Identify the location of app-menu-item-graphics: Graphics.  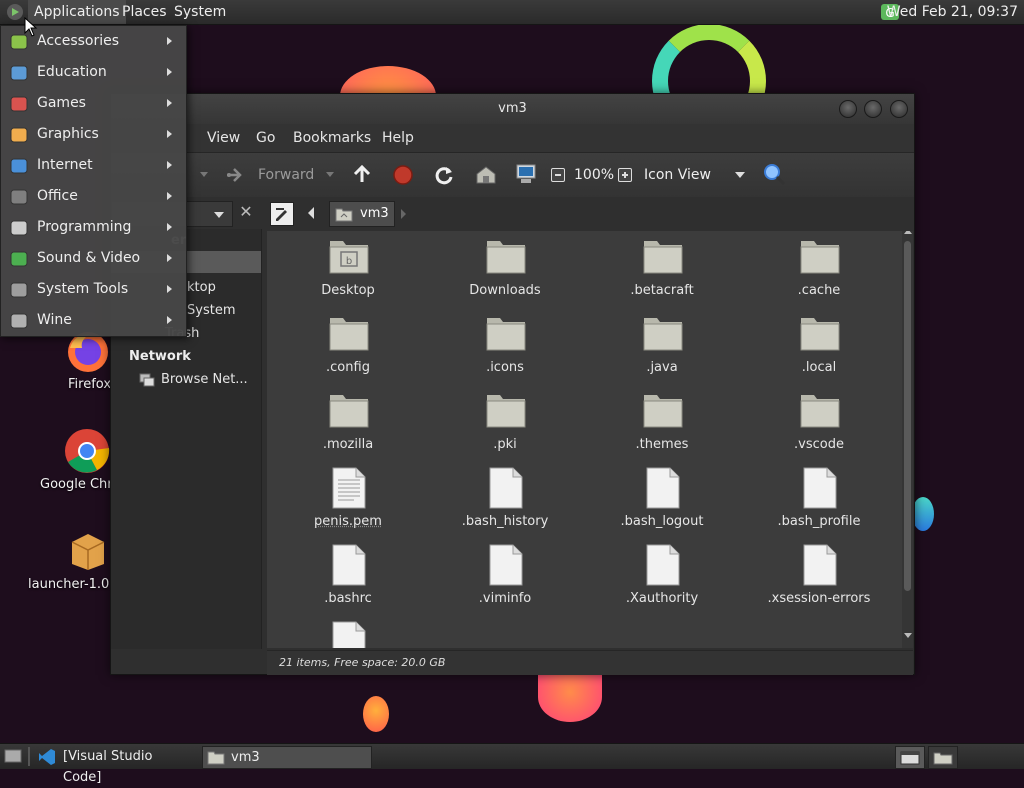
(93, 134).